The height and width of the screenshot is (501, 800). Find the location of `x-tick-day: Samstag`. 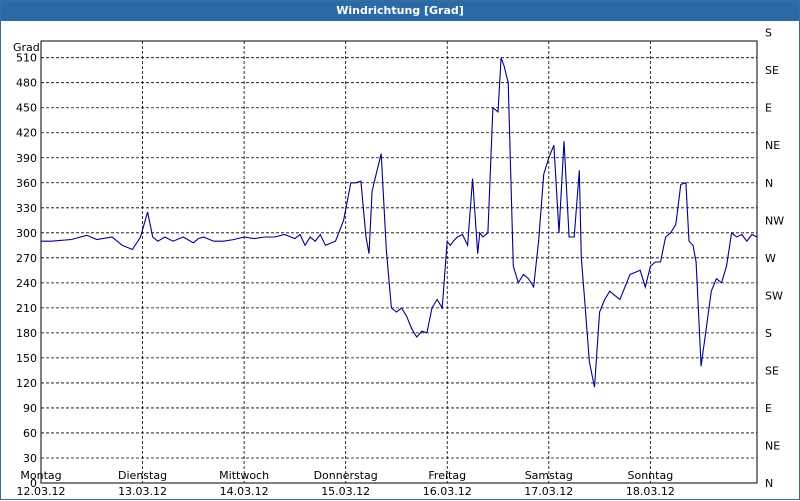

x-tick-day: Samstag is located at coordinates (549, 475).